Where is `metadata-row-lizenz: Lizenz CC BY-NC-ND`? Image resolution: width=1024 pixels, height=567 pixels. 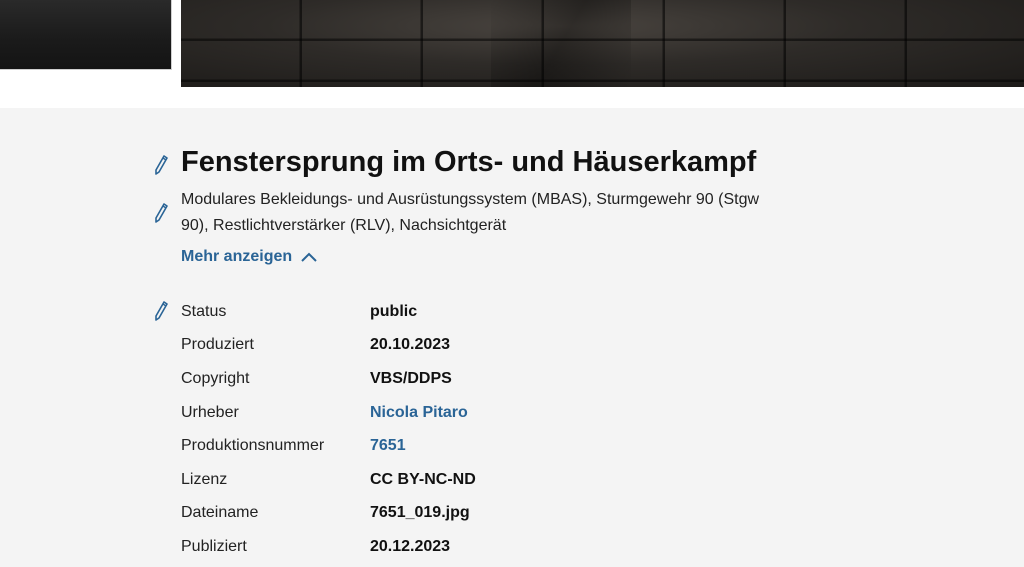 metadata-row-lizenz: Lizenz CC BY-NC-ND is located at coordinates (328, 480).